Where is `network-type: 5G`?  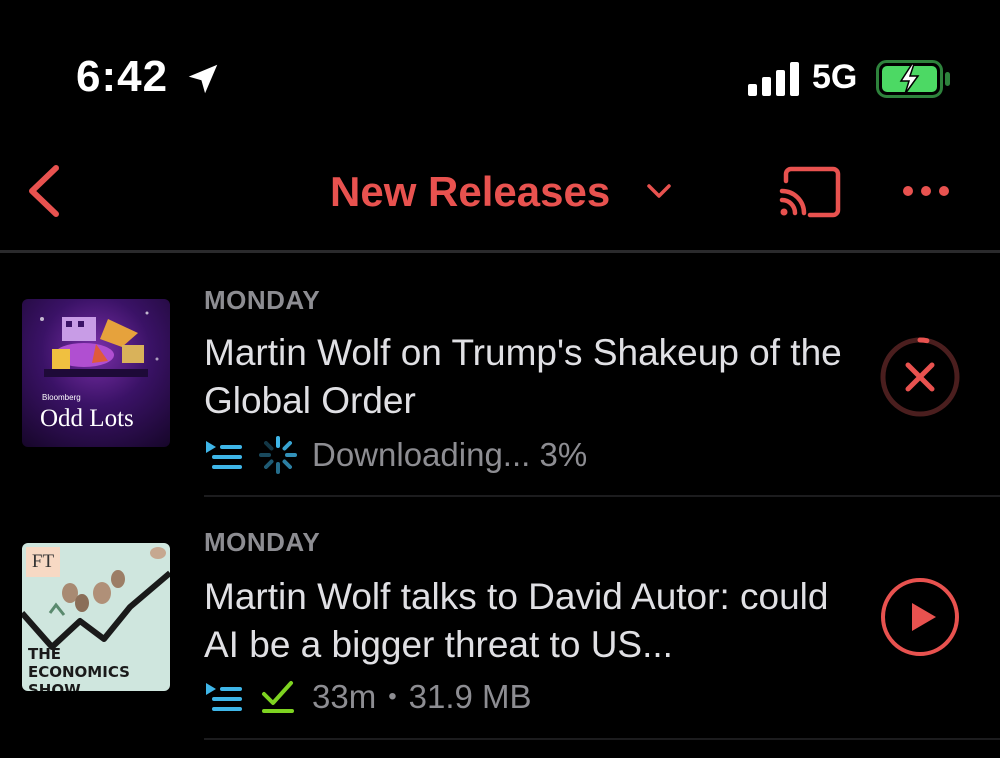 network-type: 5G is located at coordinates (835, 77).